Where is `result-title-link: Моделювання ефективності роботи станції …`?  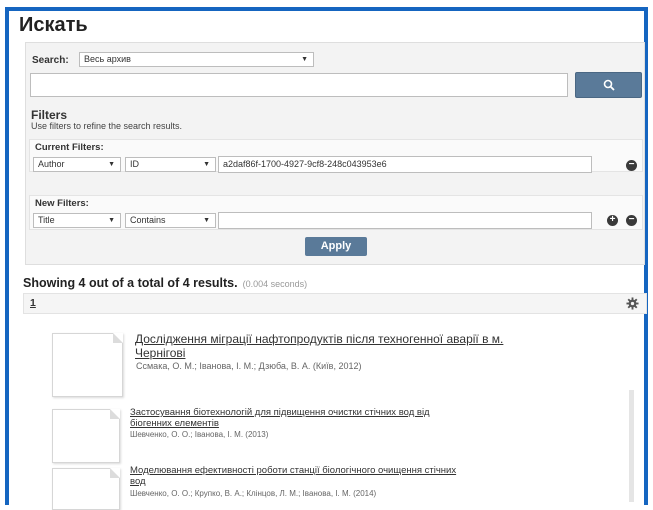 result-title-link: Моделювання ефективності роботи станції … is located at coordinates (293, 476).